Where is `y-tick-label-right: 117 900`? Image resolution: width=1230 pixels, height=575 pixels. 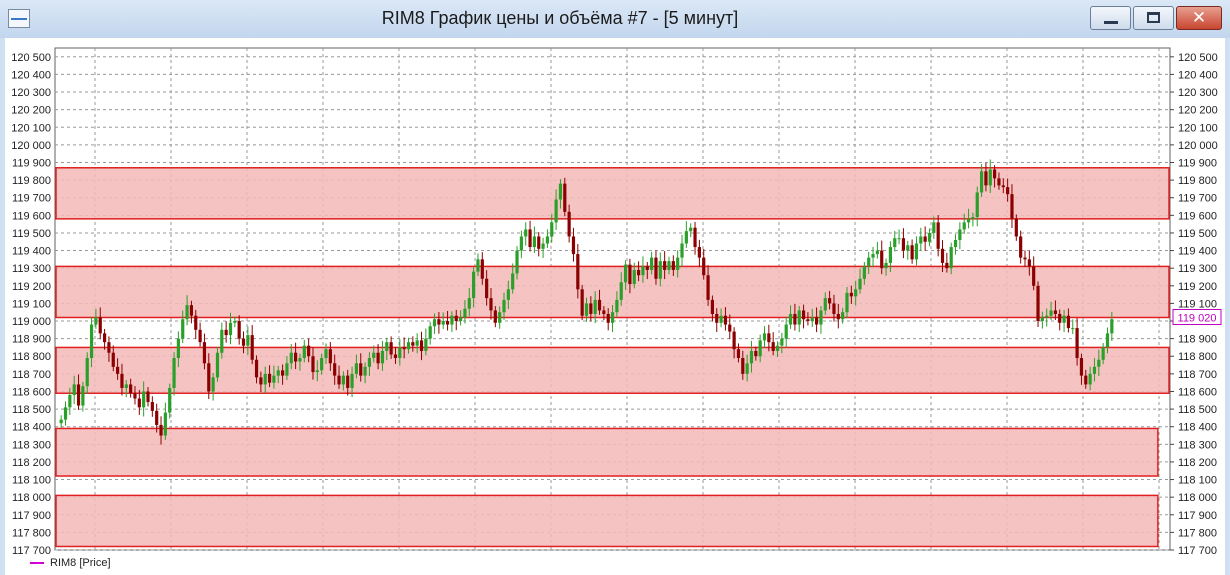 y-tick-label-right: 117 900 is located at coordinates (1197, 516).